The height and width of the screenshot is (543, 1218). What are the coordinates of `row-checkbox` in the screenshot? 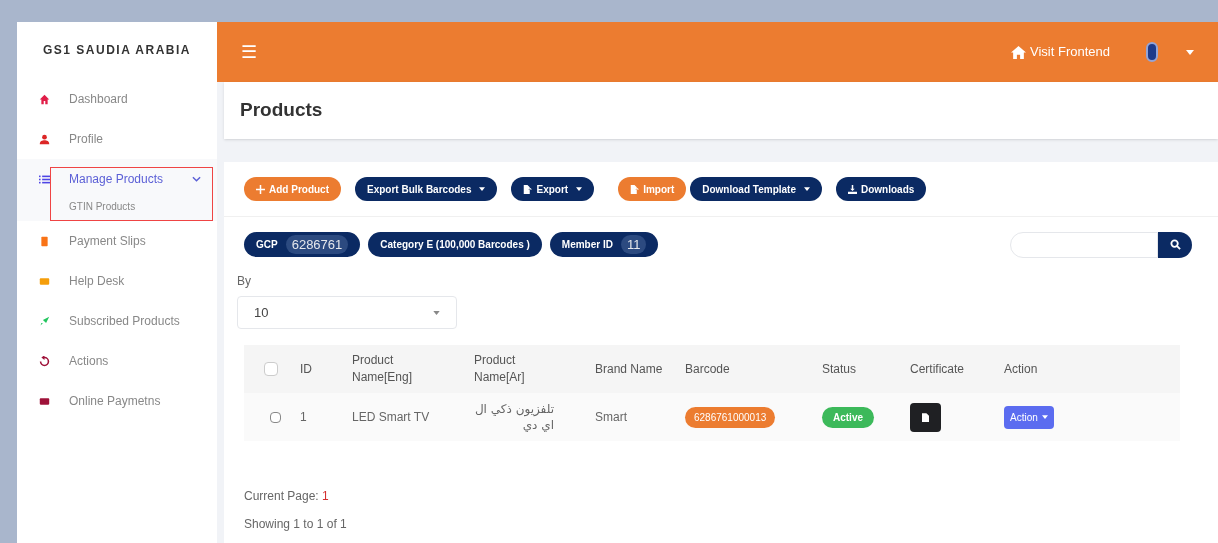 It's located at (275, 417).